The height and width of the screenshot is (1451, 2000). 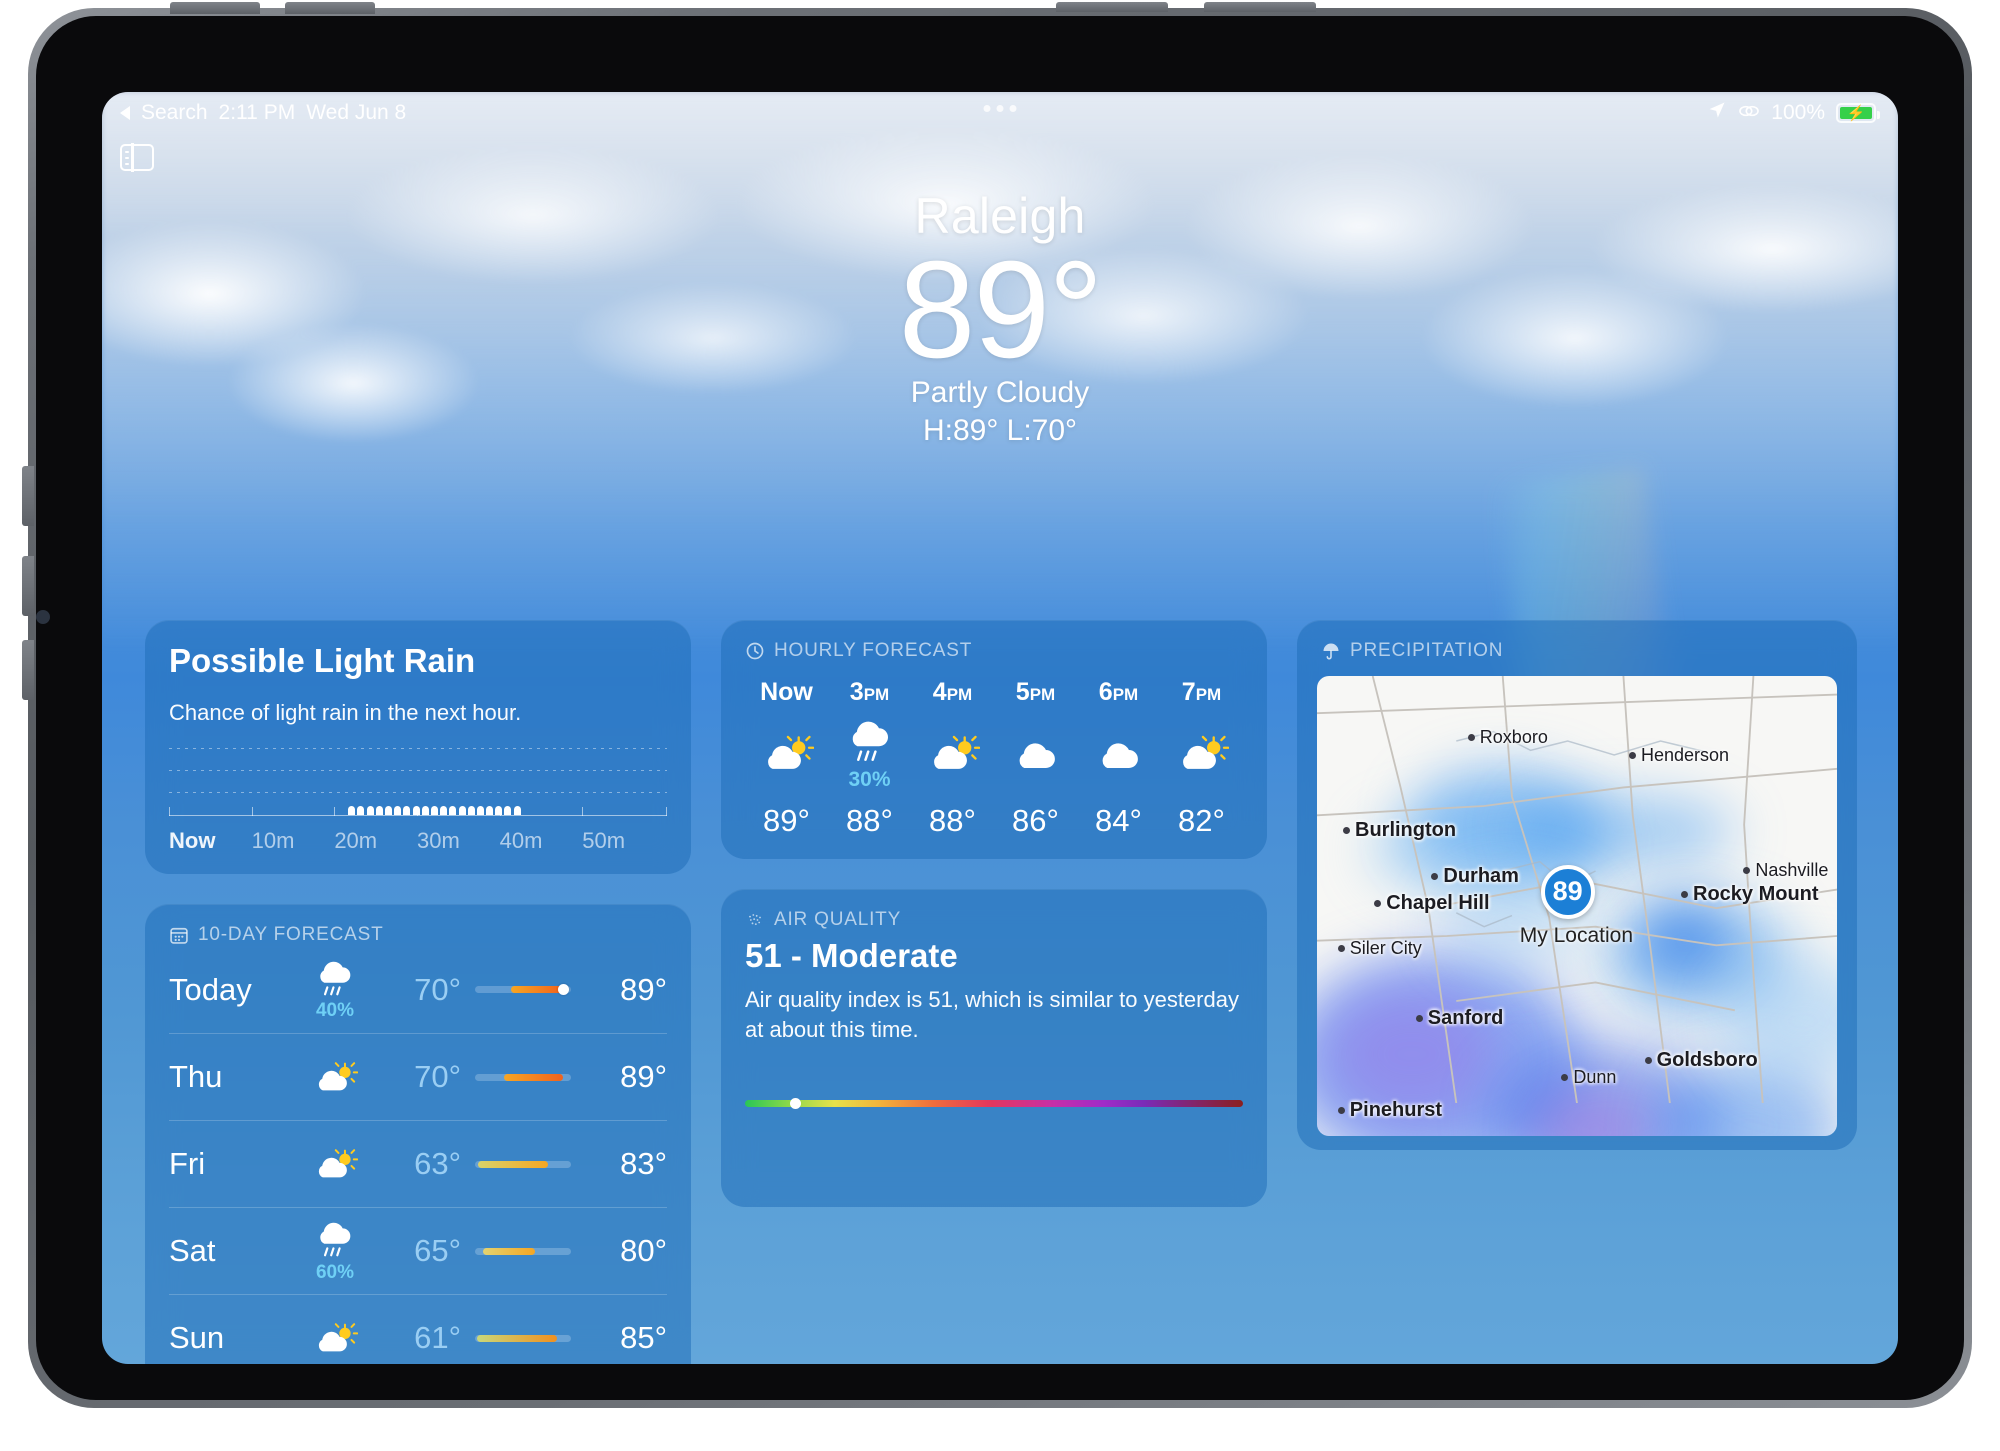 I want to click on day-name: Fri, so click(x=187, y=1163).